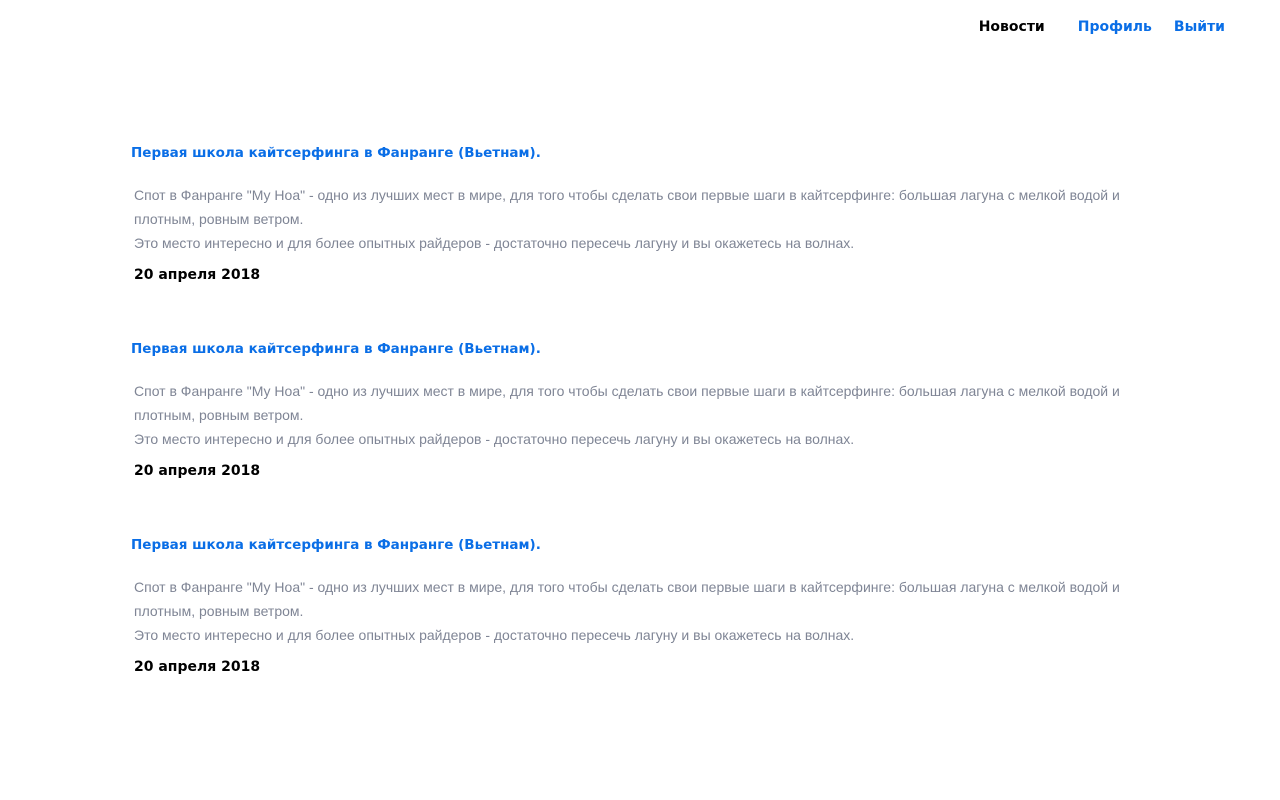 This screenshot has width=1280, height=800. What do you see at coordinates (1199, 27) in the screenshot?
I see `nav-logout-link: Выйти` at bounding box center [1199, 27].